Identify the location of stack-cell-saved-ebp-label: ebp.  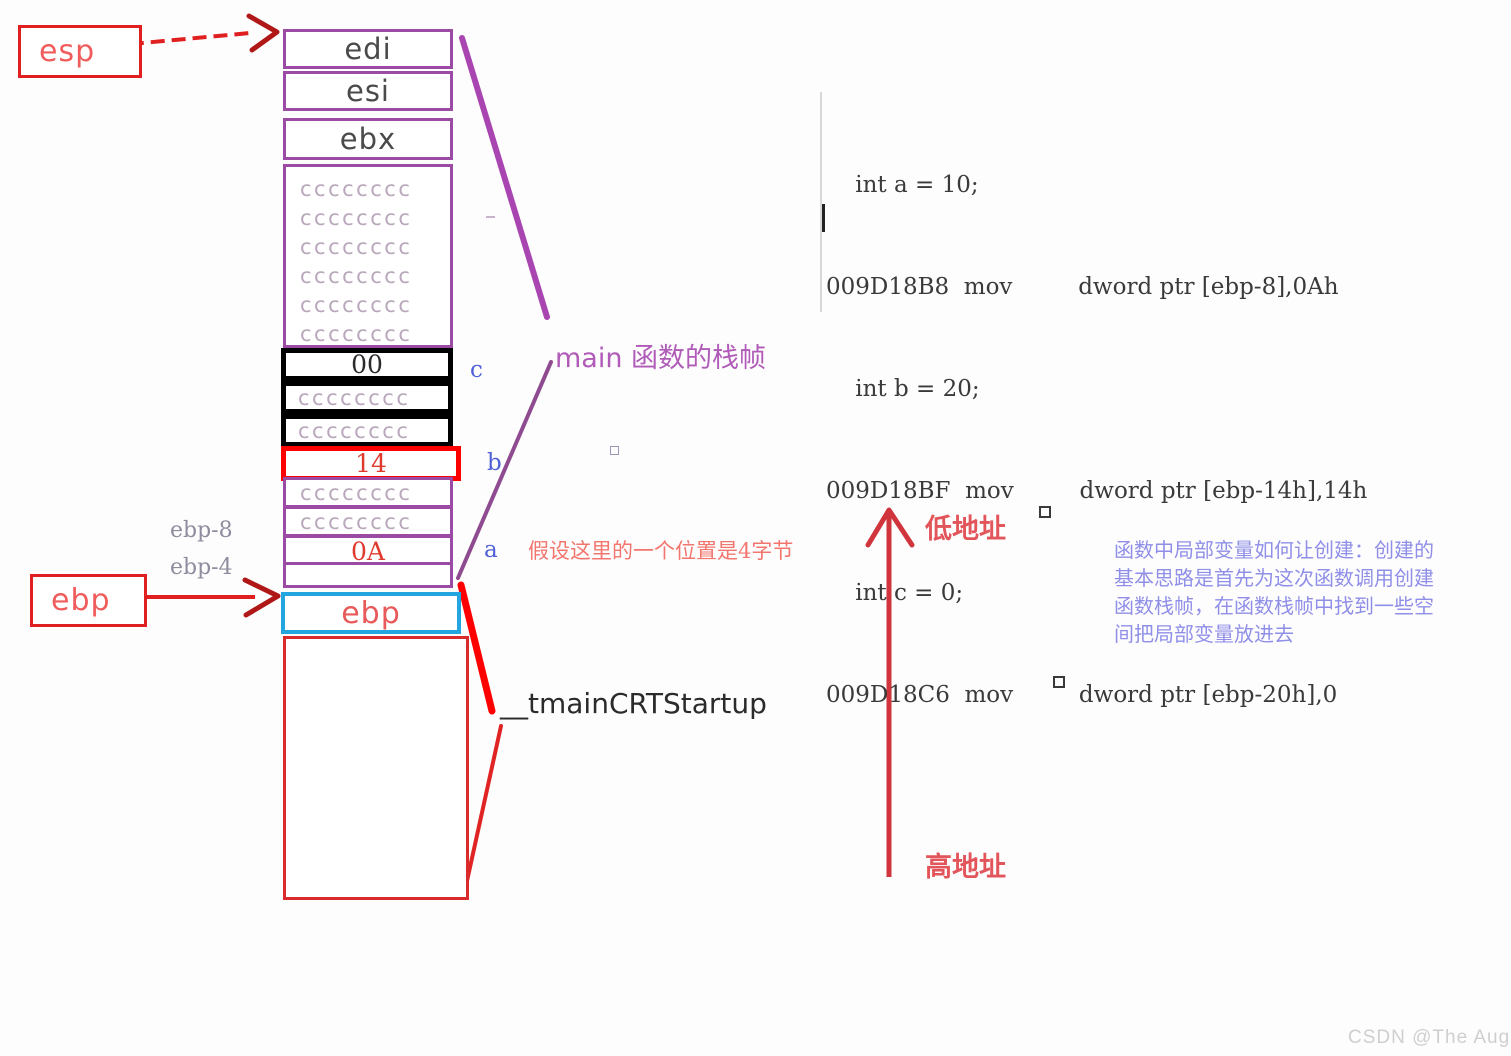
(371, 613).